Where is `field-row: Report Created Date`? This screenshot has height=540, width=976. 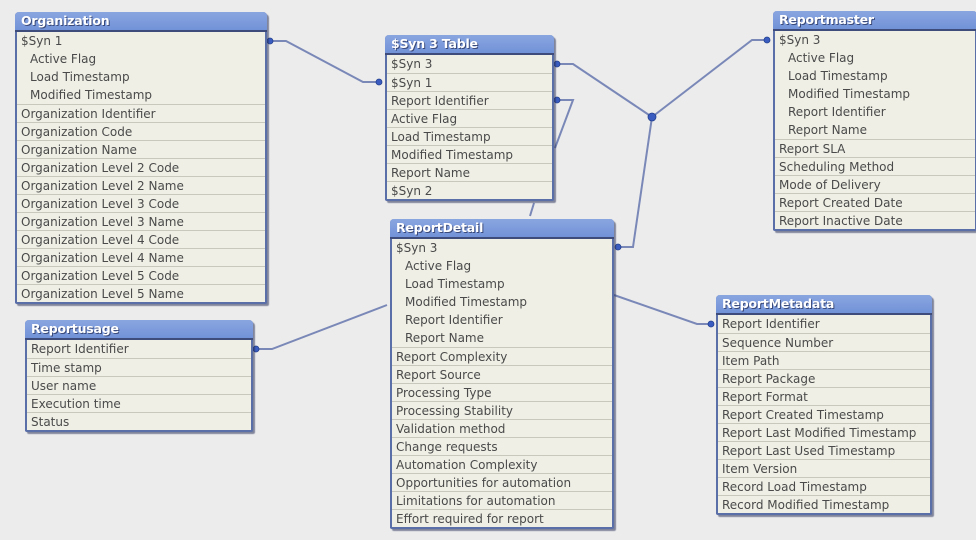 field-row: Report Created Date is located at coordinates (875, 202).